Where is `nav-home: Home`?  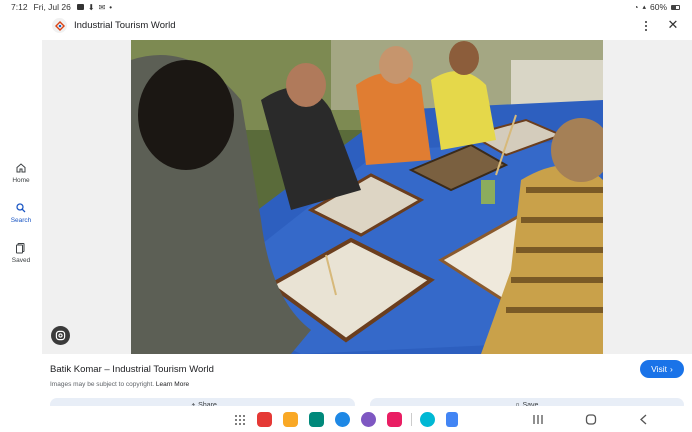 nav-home: Home is located at coordinates (21, 173).